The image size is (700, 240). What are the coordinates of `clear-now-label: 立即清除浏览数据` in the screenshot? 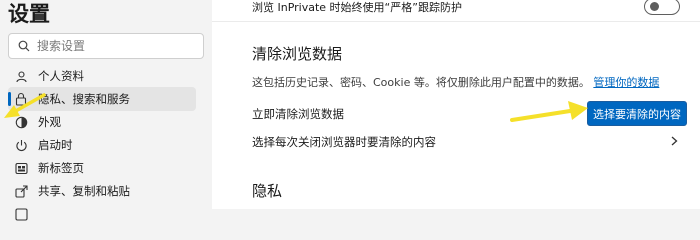 It's located at (298, 114).